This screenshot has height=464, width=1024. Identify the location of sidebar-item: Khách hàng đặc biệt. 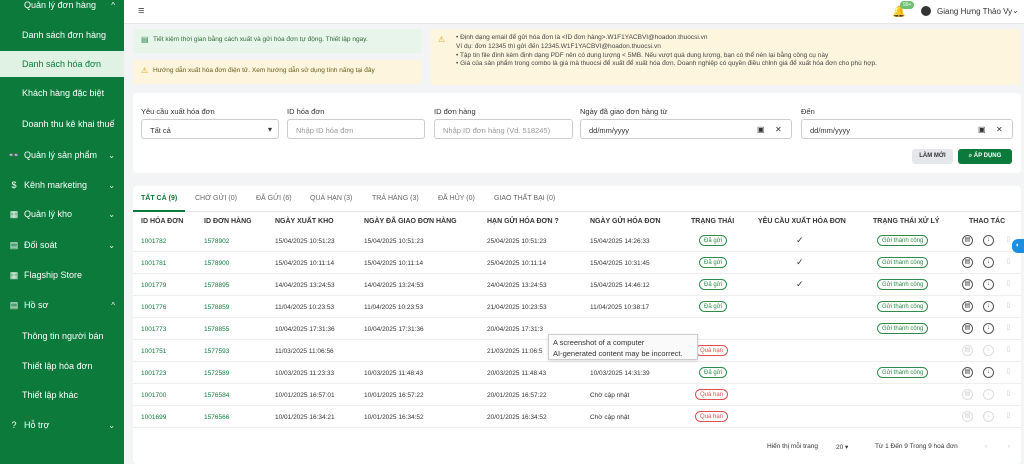
(62, 93).